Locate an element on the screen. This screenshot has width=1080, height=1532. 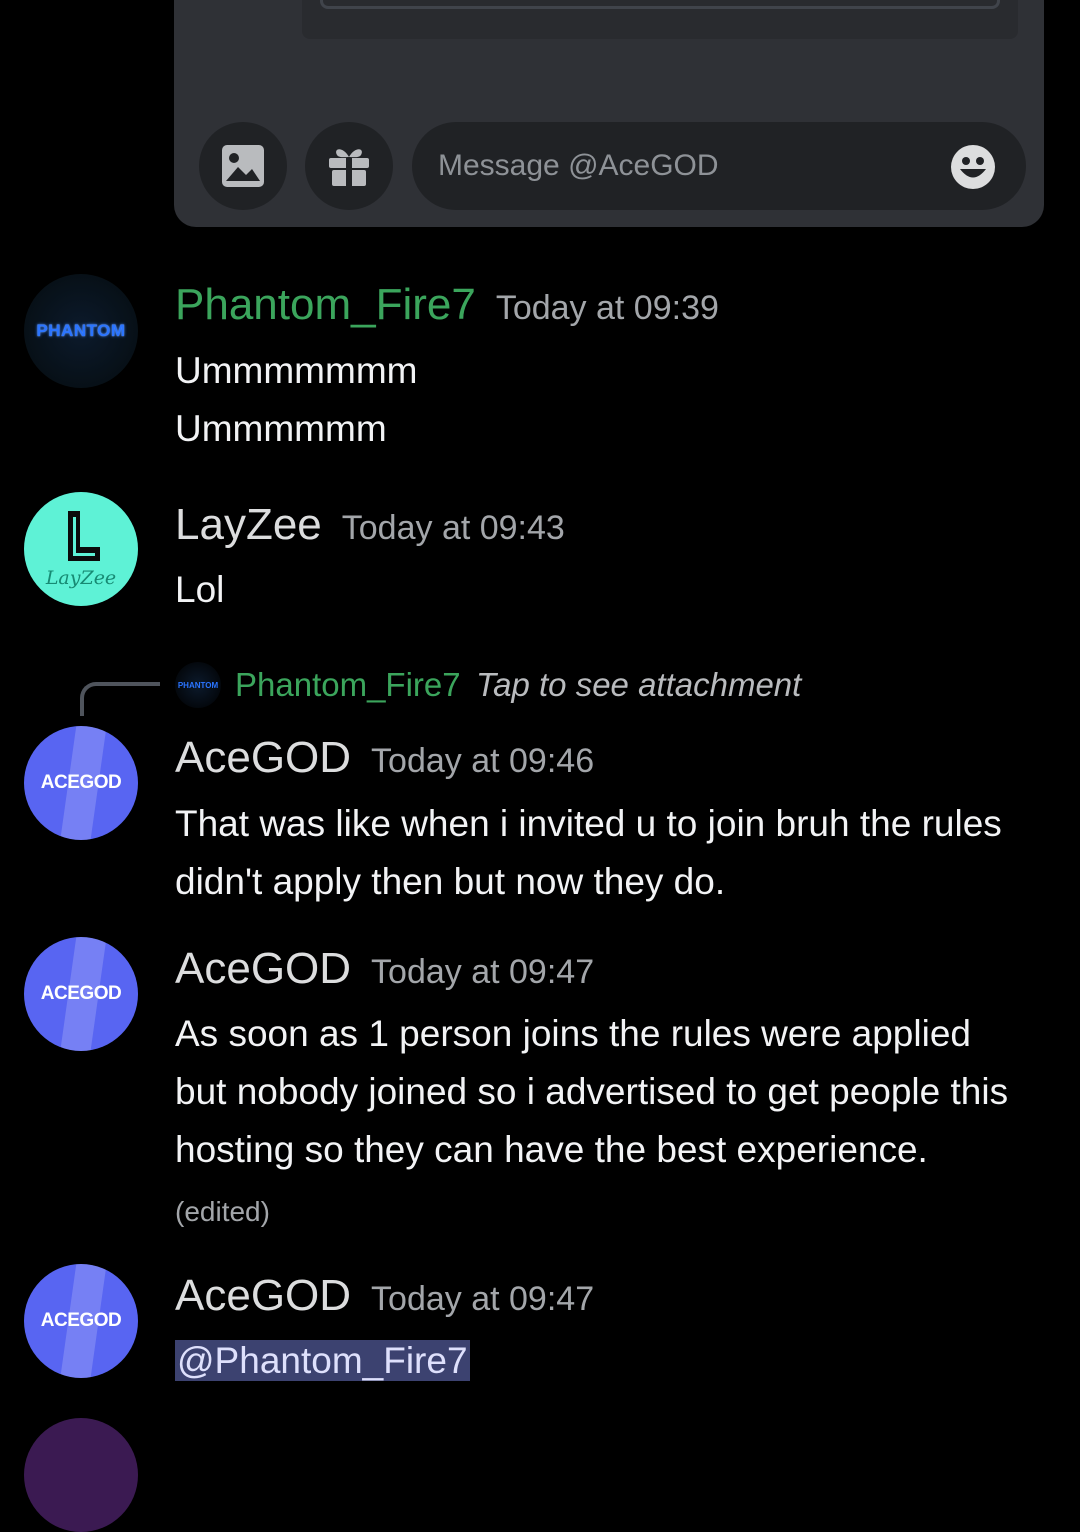
gift-icon is located at coordinates (349, 167).